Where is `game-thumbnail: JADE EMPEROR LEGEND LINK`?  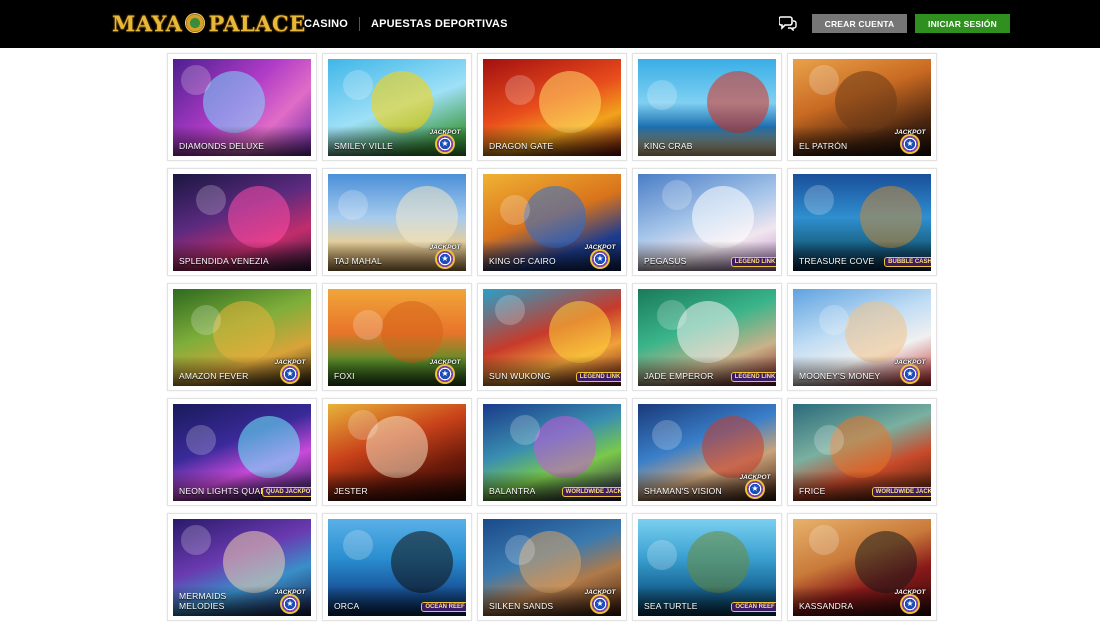 game-thumbnail: JADE EMPEROR LEGEND LINK is located at coordinates (707, 337).